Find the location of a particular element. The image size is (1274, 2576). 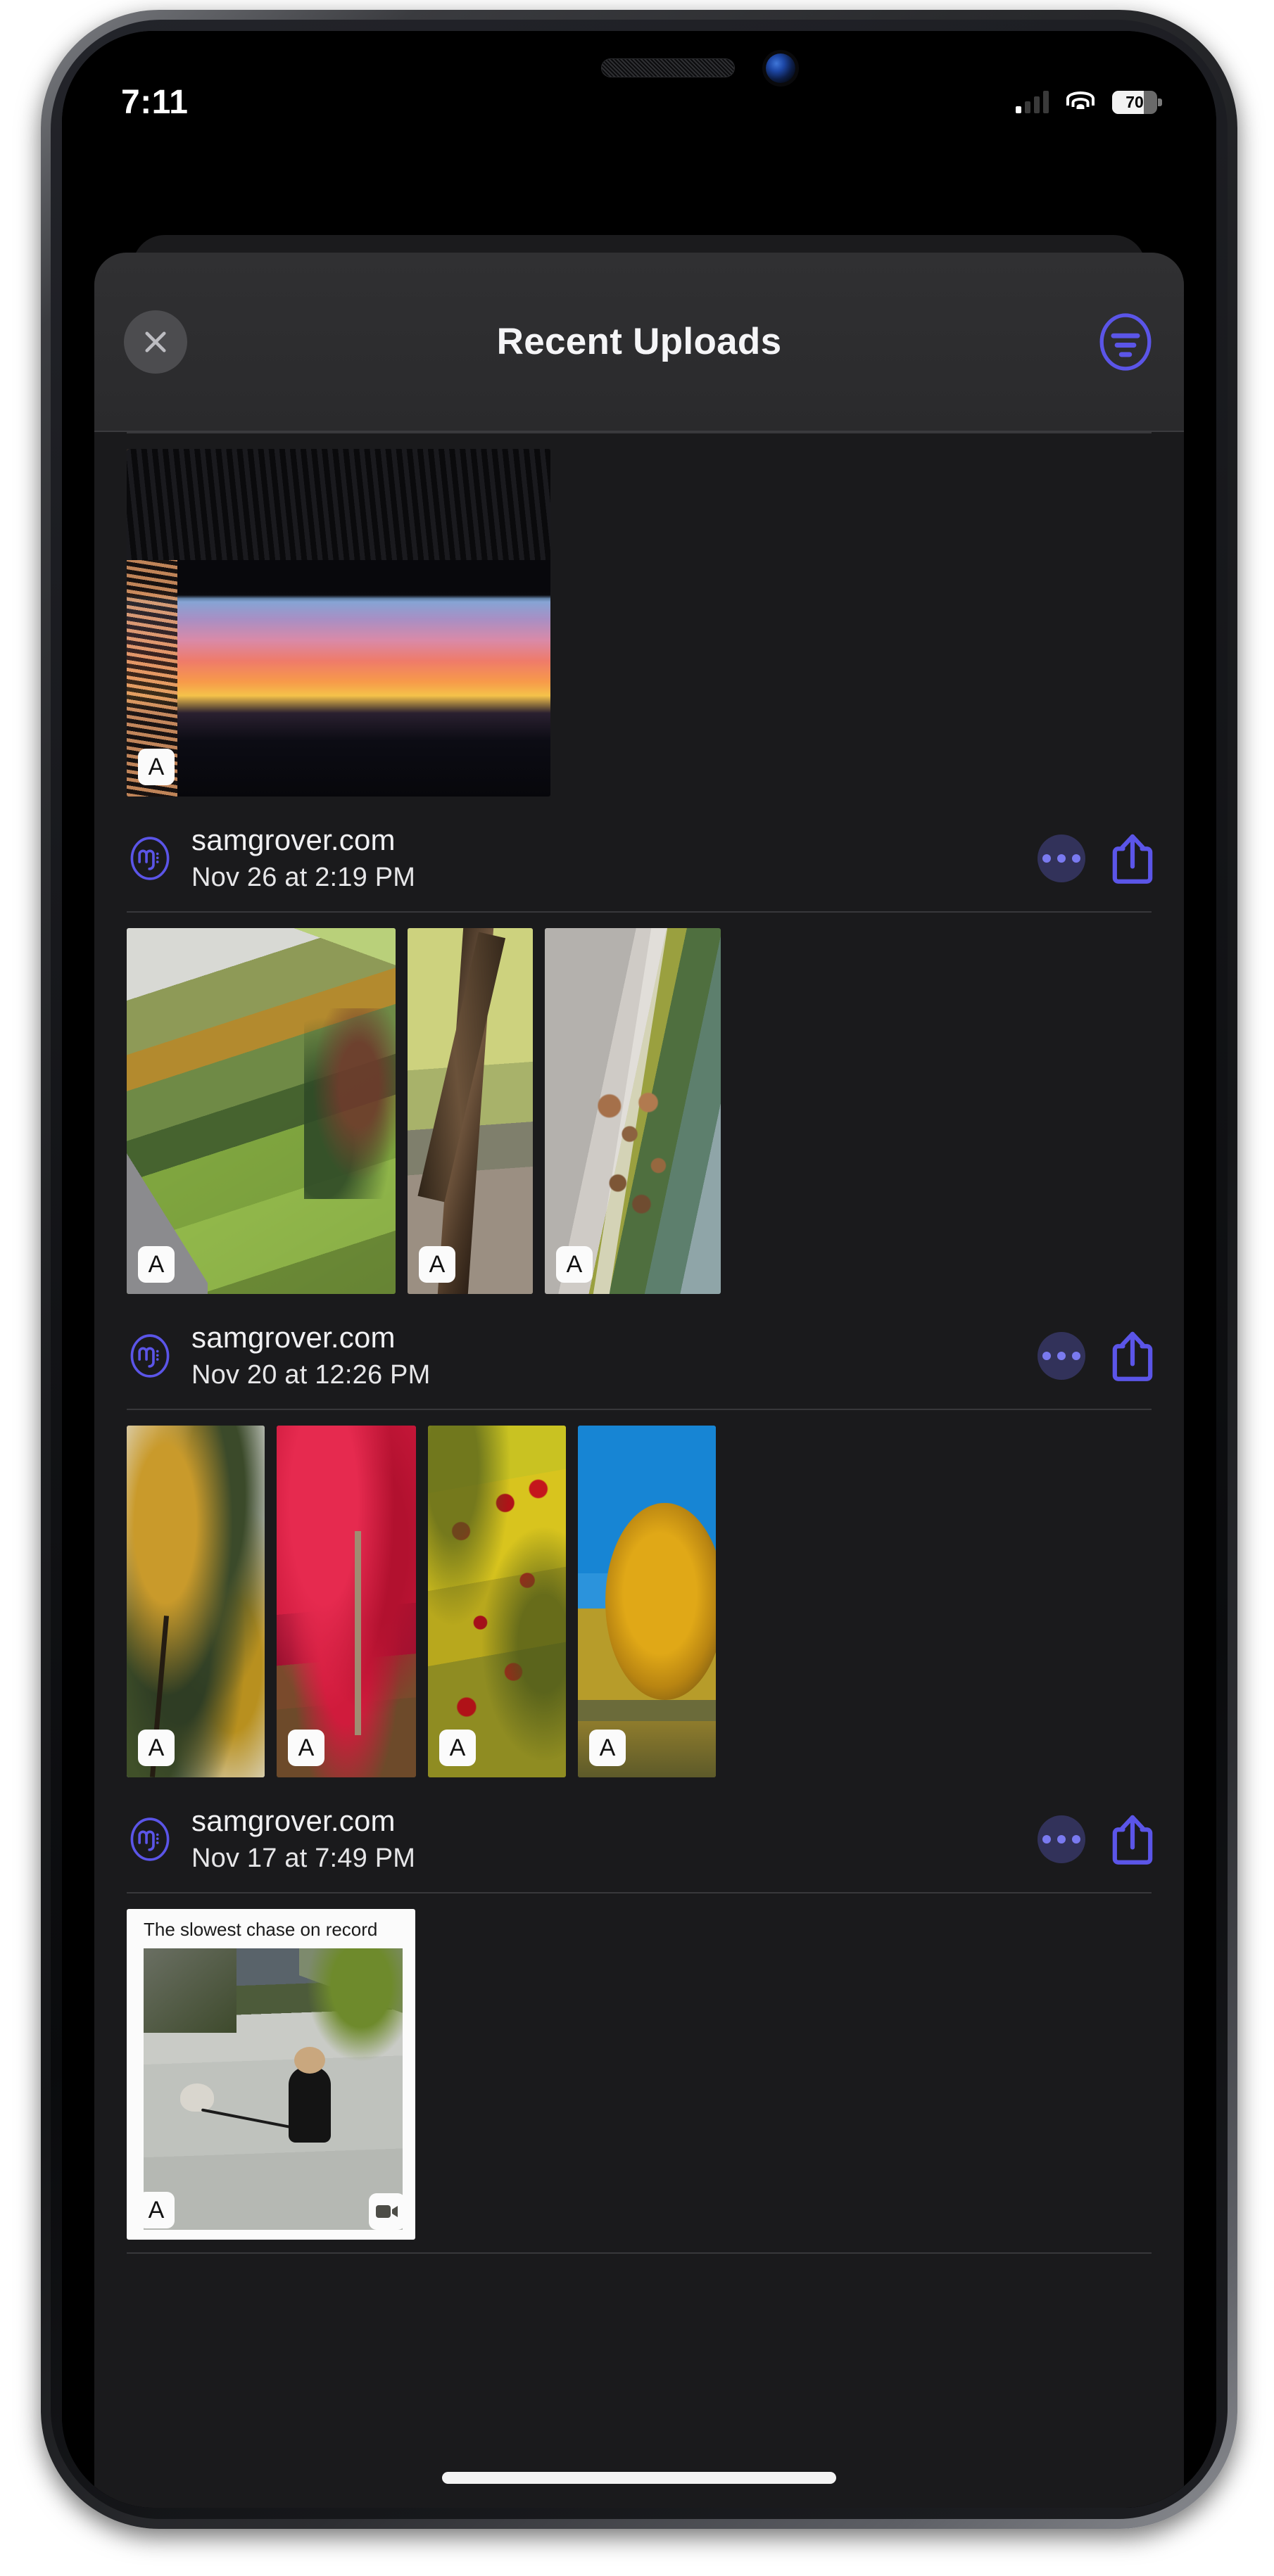

media-thumbnail-strip: A is located at coordinates (639, 621).